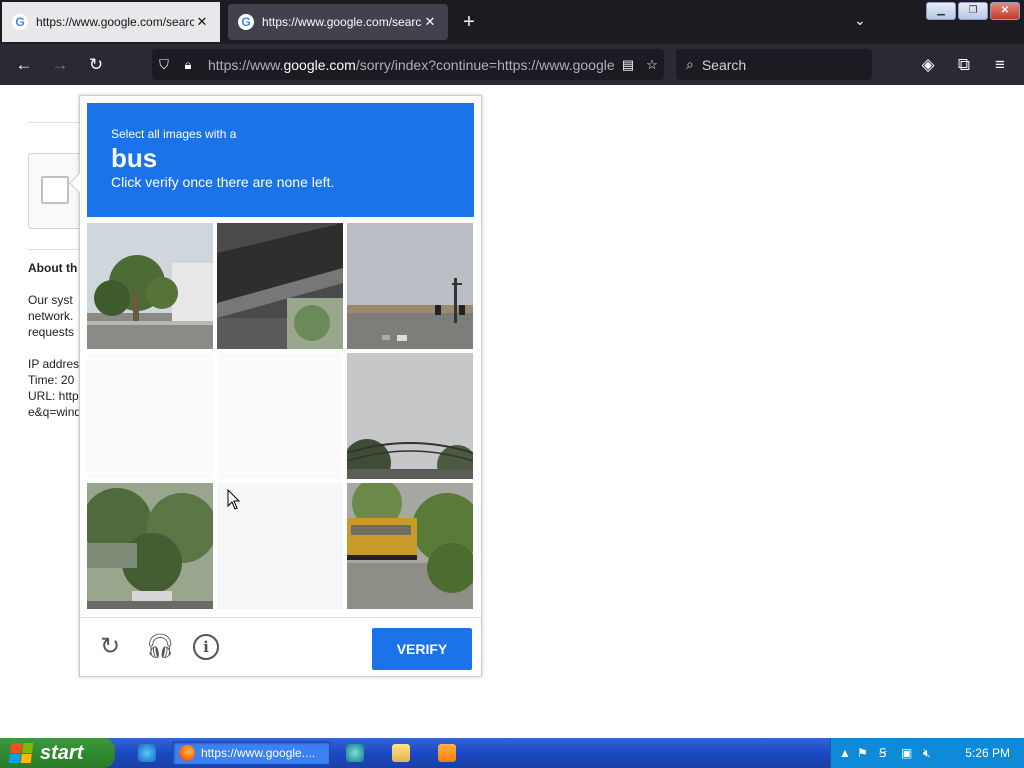  What do you see at coordinates (96, 65) in the screenshot?
I see `reload-button: ↻` at bounding box center [96, 65].